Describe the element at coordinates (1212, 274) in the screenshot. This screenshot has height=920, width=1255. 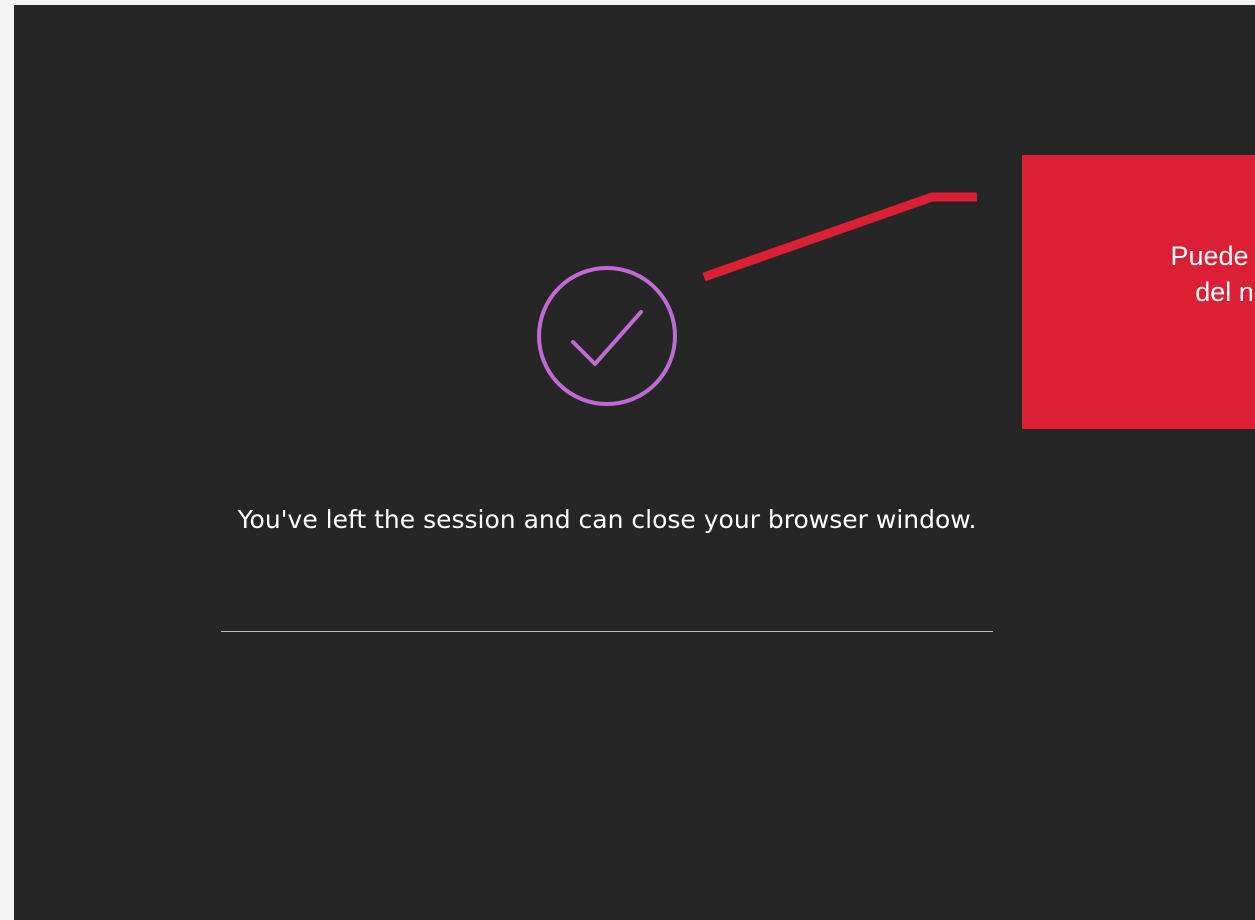
I see `annotation-callout-text: Puede cer del na` at that location.